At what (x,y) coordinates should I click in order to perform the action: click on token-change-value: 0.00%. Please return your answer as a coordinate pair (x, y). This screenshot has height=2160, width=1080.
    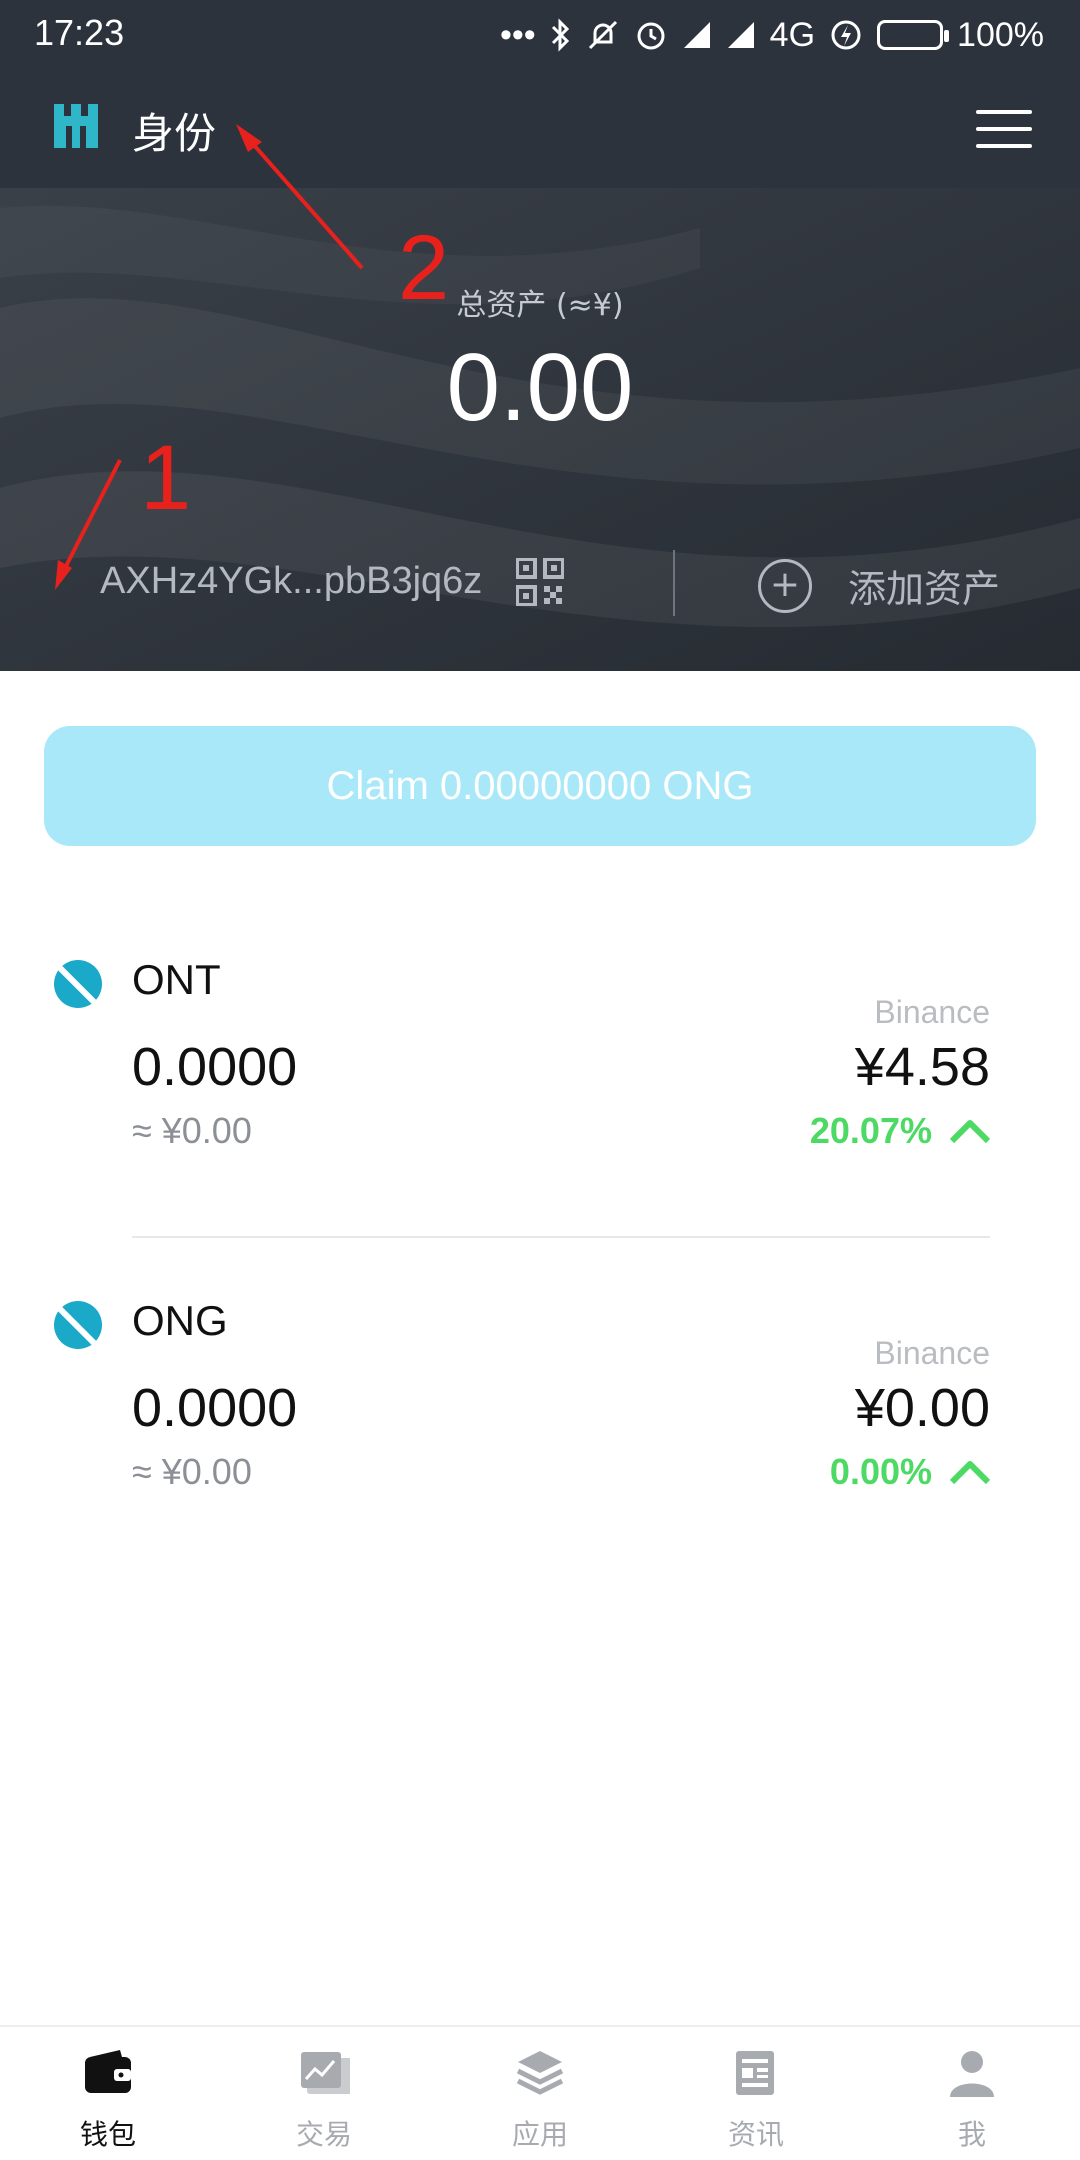
    Looking at the image, I should click on (880, 1471).